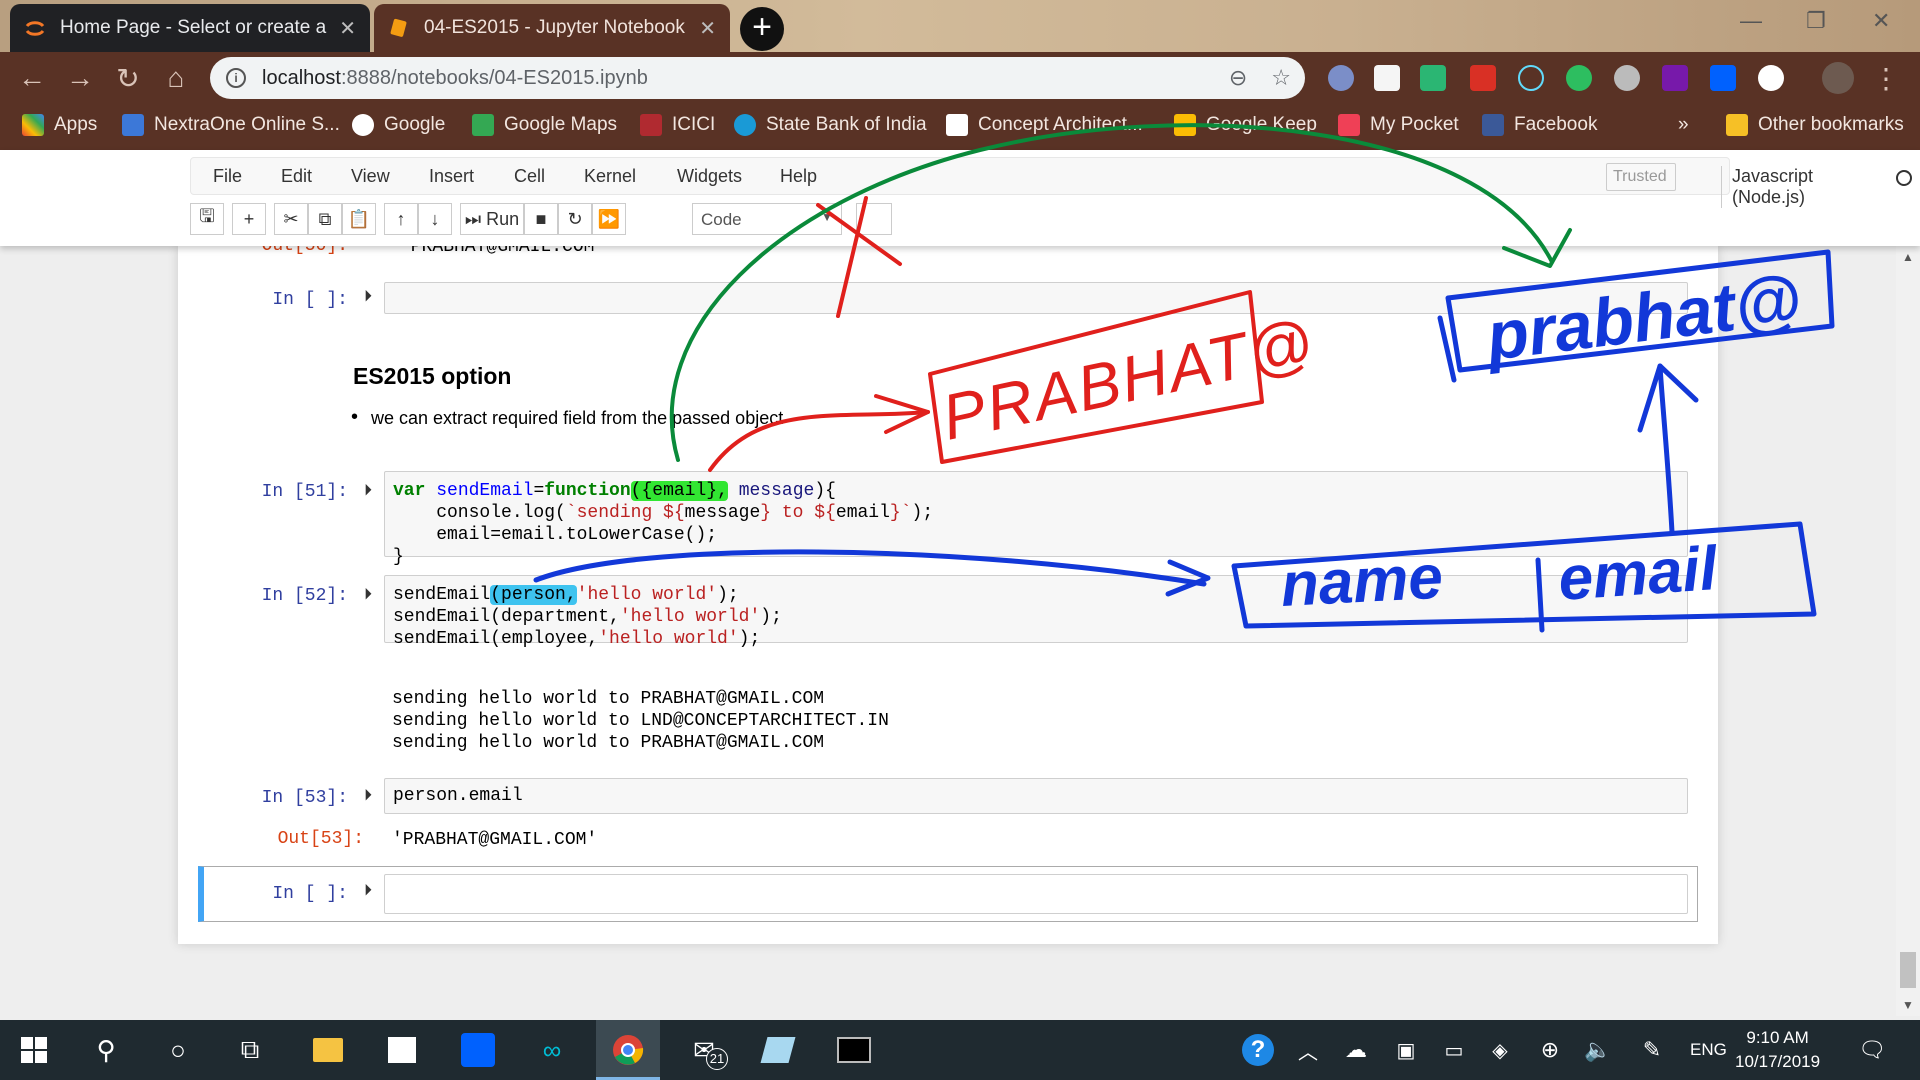  What do you see at coordinates (1641, 177) in the screenshot?
I see `trusted-indicator: Trusted` at bounding box center [1641, 177].